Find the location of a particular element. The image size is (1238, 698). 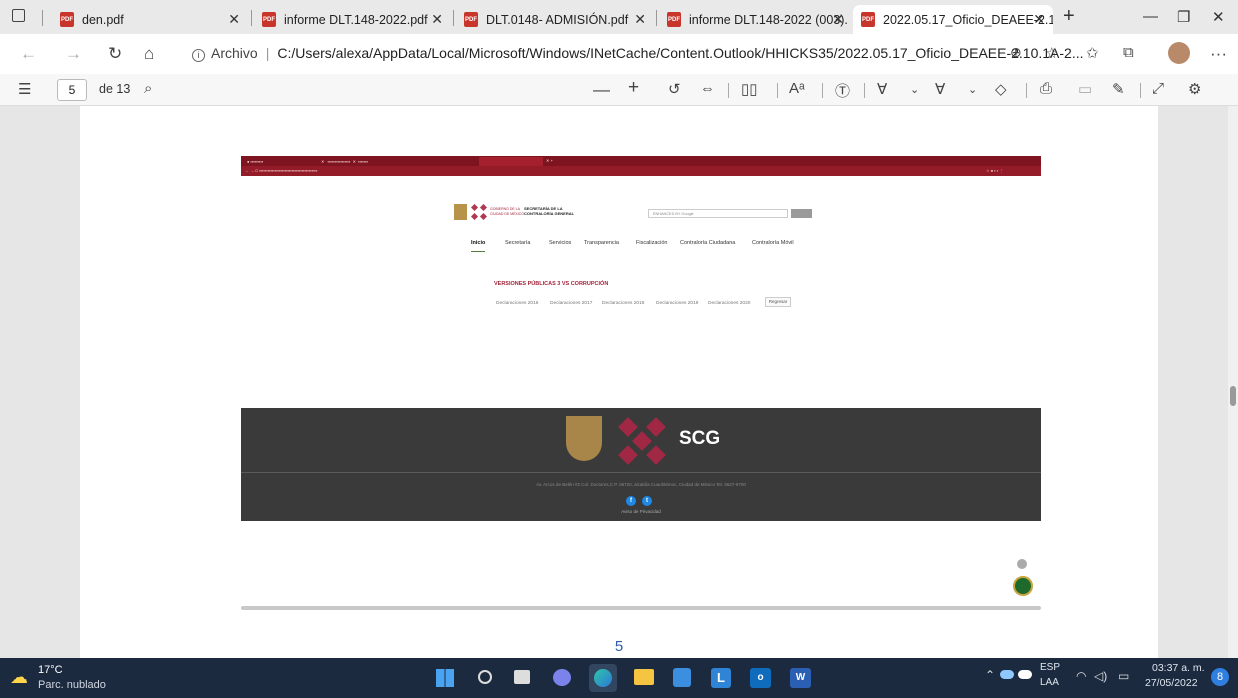

site-nav-servicios: Servicios is located at coordinates (560, 243).